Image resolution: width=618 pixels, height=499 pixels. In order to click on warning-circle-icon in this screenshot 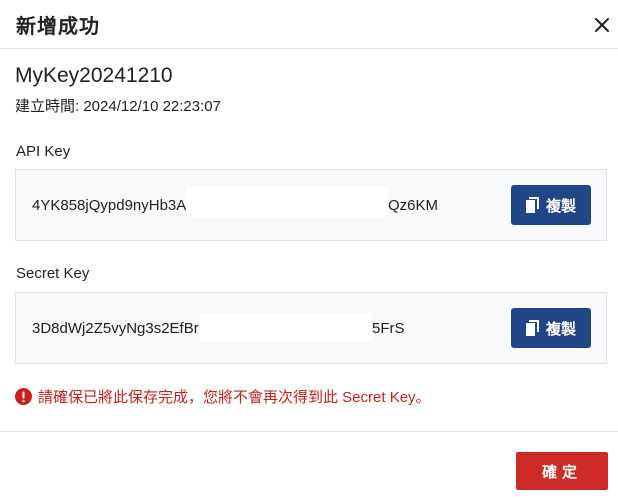, I will do `click(23, 396)`.